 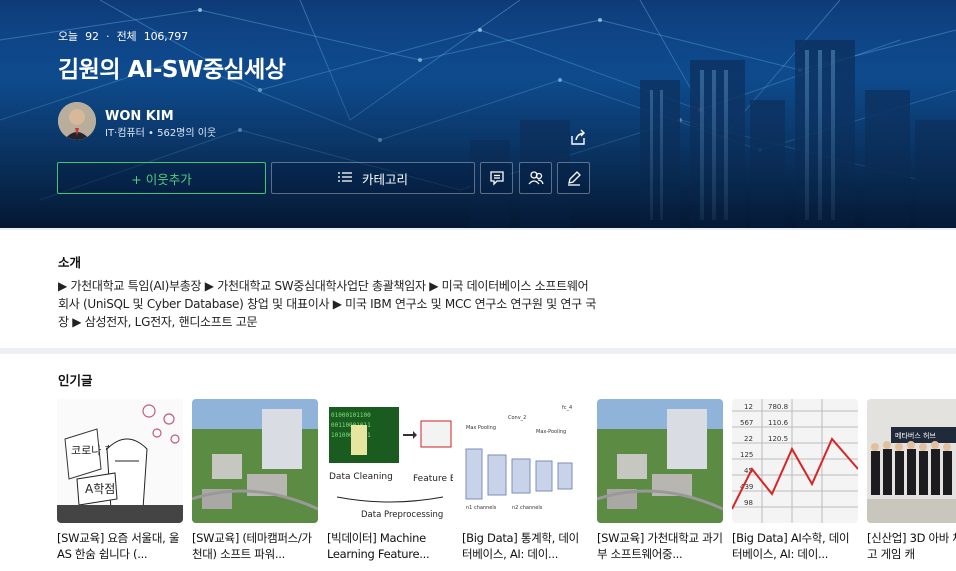 What do you see at coordinates (911, 546) in the screenshot?
I see `post-title: [신산업] 3D 아바 채팅하고 게임 캐` at bounding box center [911, 546].